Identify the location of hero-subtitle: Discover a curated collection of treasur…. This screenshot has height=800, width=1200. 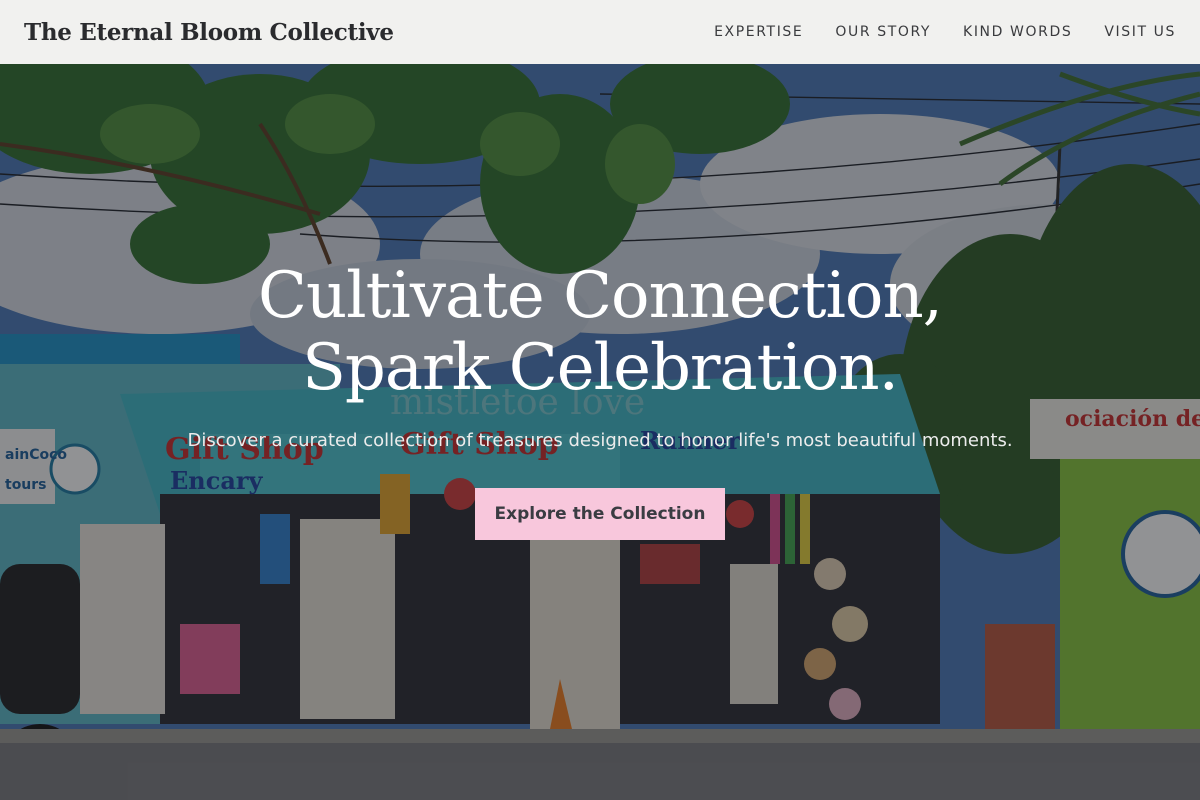
(600, 440).